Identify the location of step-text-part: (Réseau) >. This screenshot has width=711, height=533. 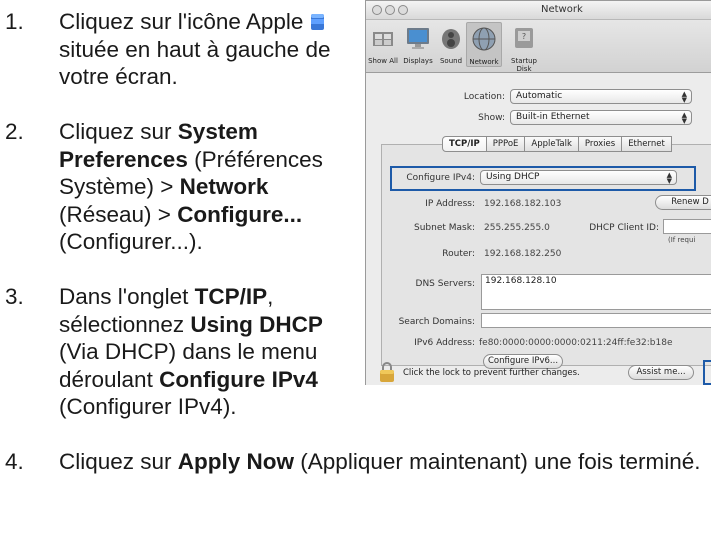
(118, 214).